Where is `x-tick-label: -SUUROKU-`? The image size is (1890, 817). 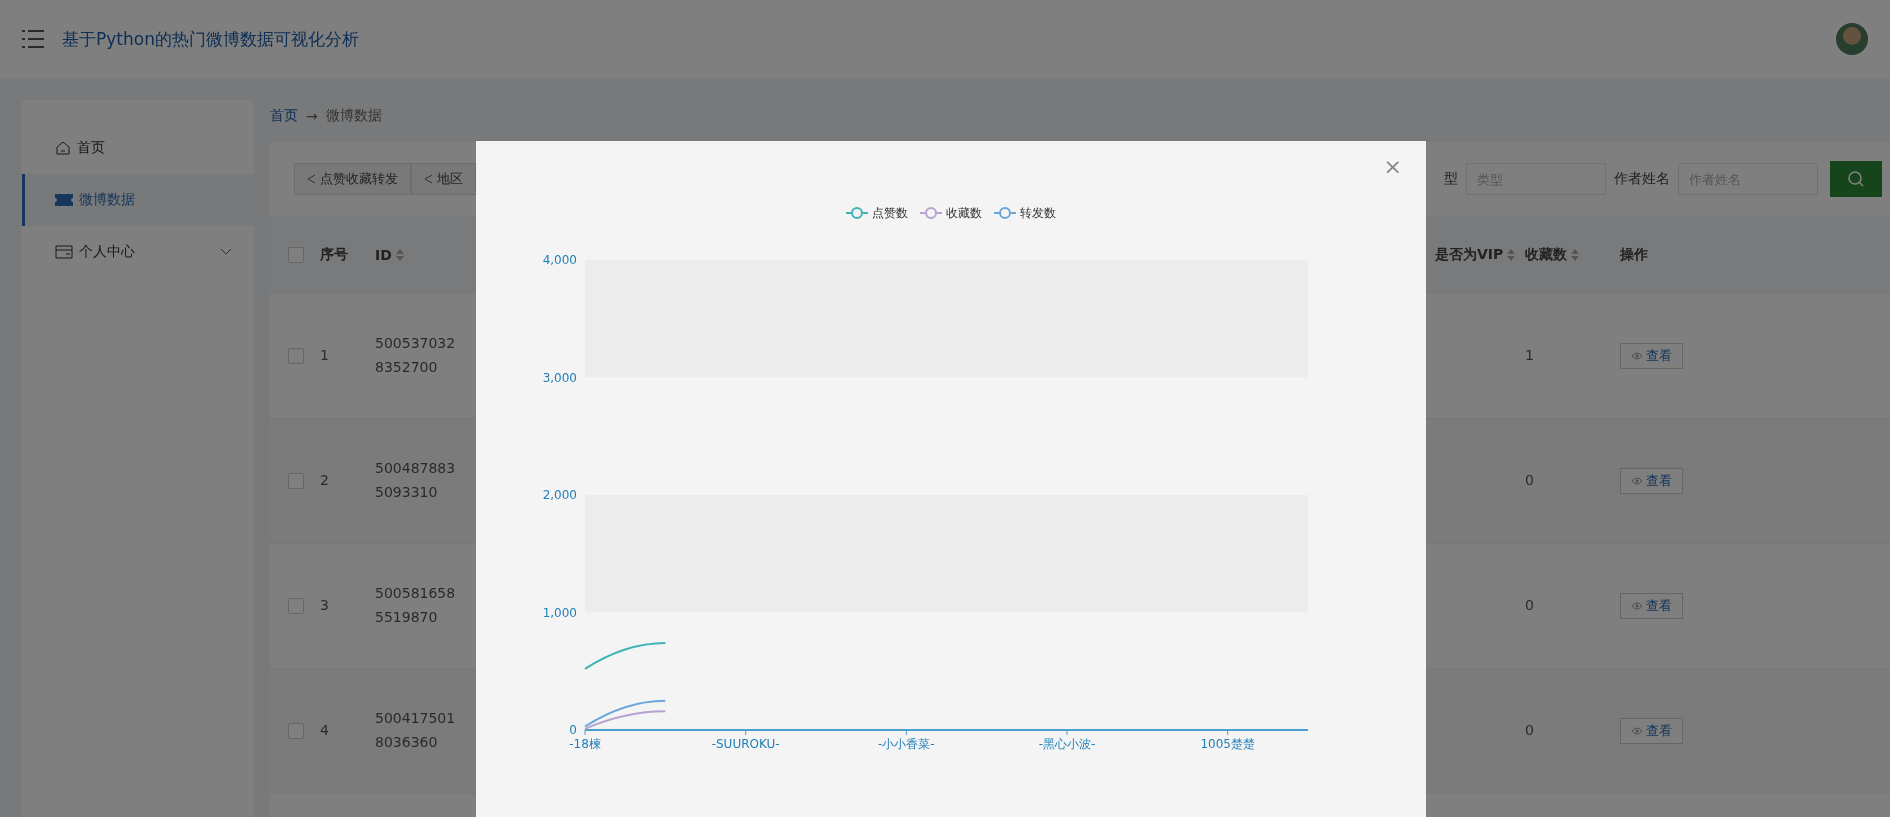
x-tick-label: -SUUROKU- is located at coordinates (745, 744).